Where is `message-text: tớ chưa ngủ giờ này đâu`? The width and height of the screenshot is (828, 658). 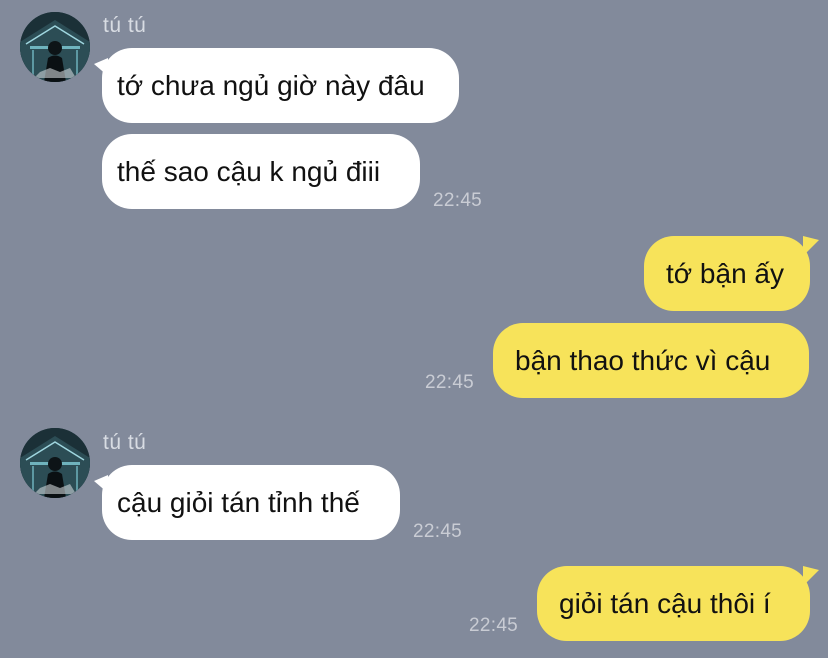
message-text: tớ chưa ngủ giờ này đâu is located at coordinates (271, 85).